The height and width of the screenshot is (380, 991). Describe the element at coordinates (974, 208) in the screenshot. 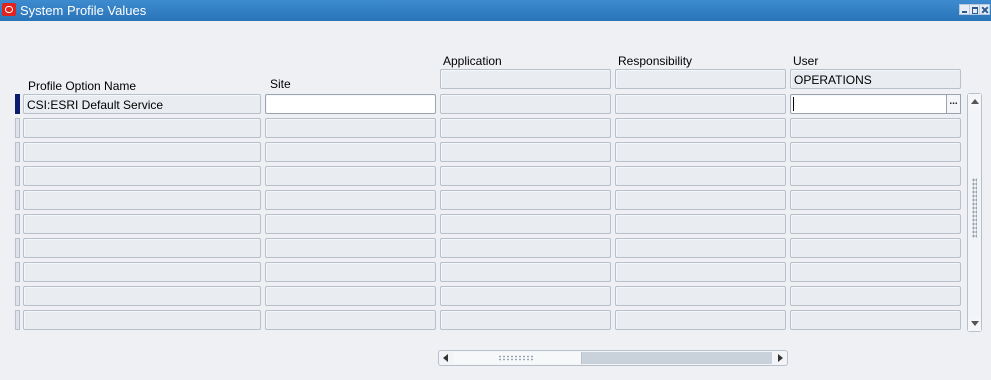

I see `scroll-grip` at that location.